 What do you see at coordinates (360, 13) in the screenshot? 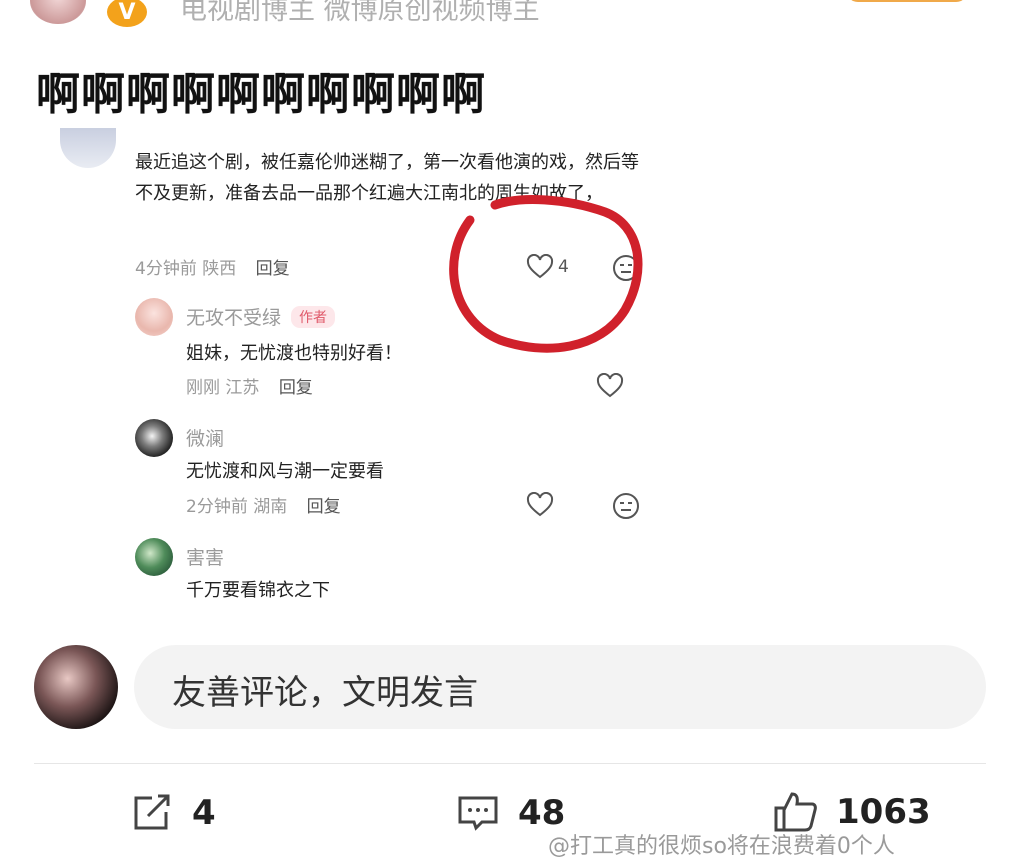
I see `blogger-subtitle: 电视剧博主 微博原创视频博主` at bounding box center [360, 13].